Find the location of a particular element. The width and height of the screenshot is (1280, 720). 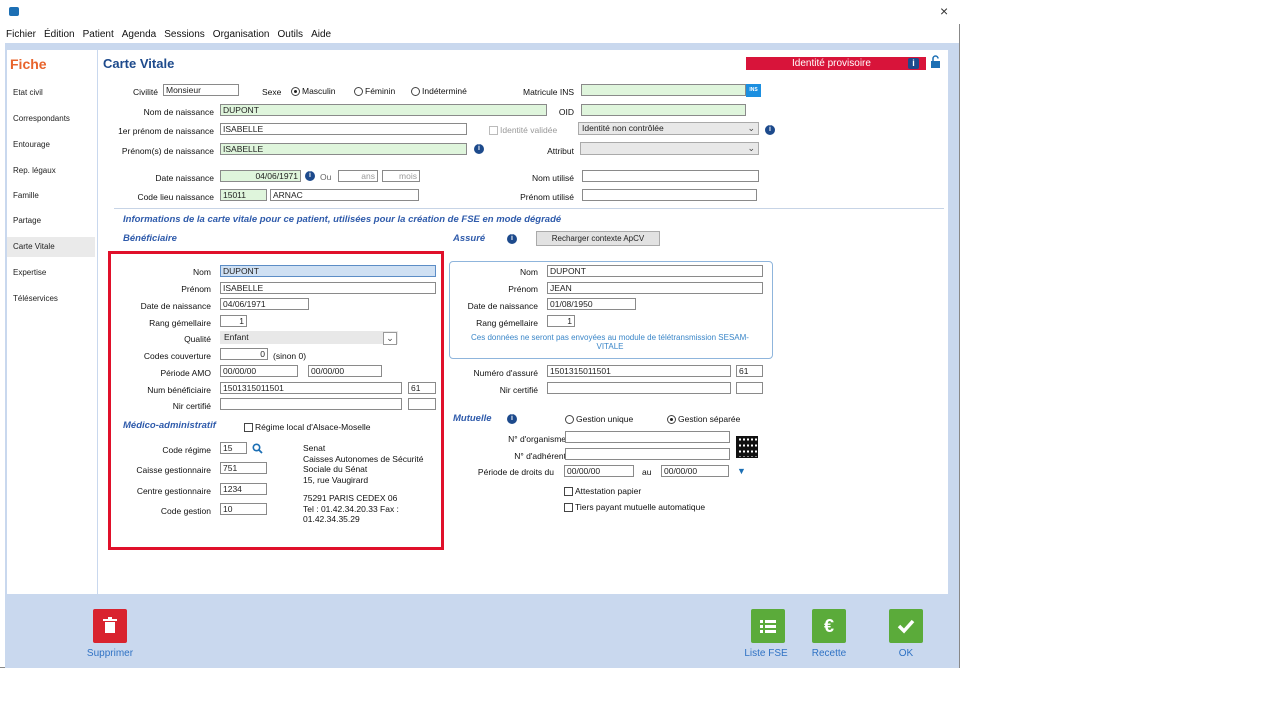

ben-nir-cle-field is located at coordinates (422, 404).